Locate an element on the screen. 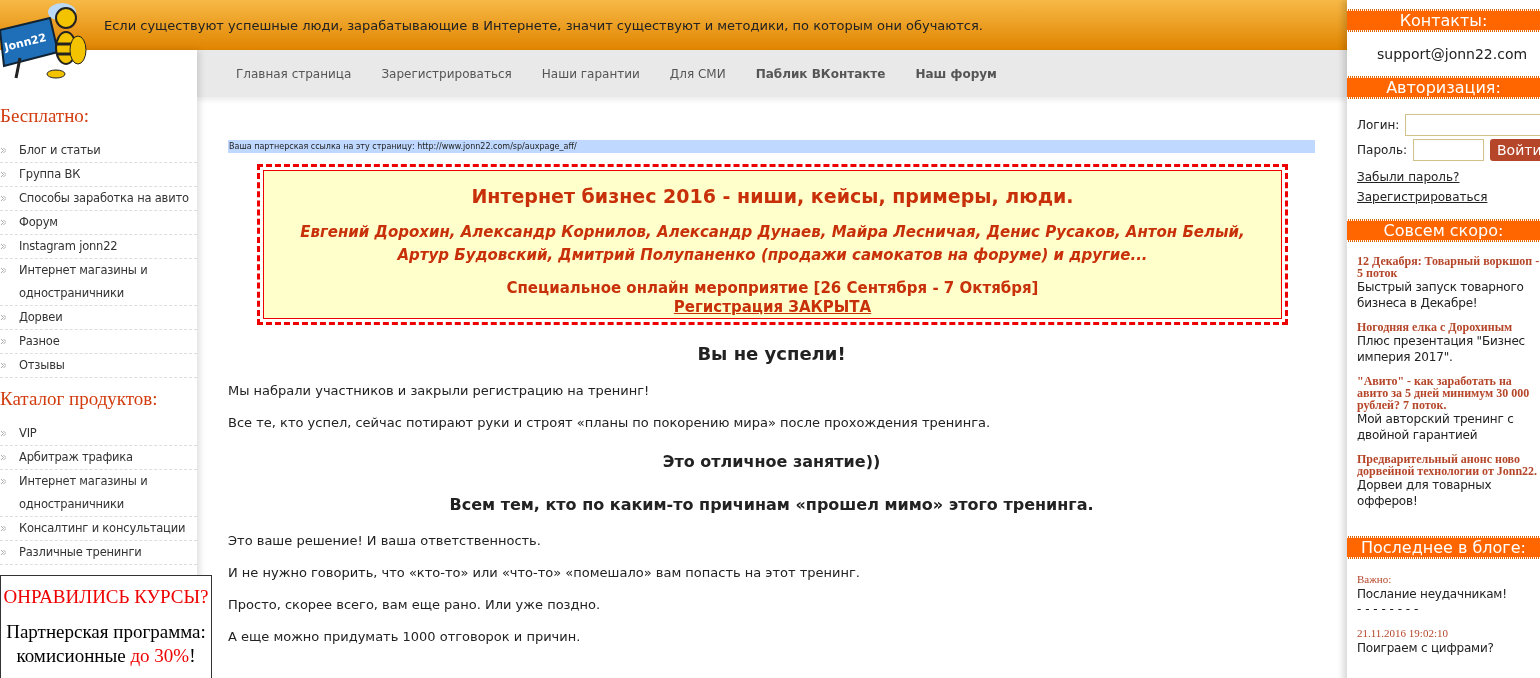  sidebar-header: Совсем скоро: is located at coordinates (1443, 230).